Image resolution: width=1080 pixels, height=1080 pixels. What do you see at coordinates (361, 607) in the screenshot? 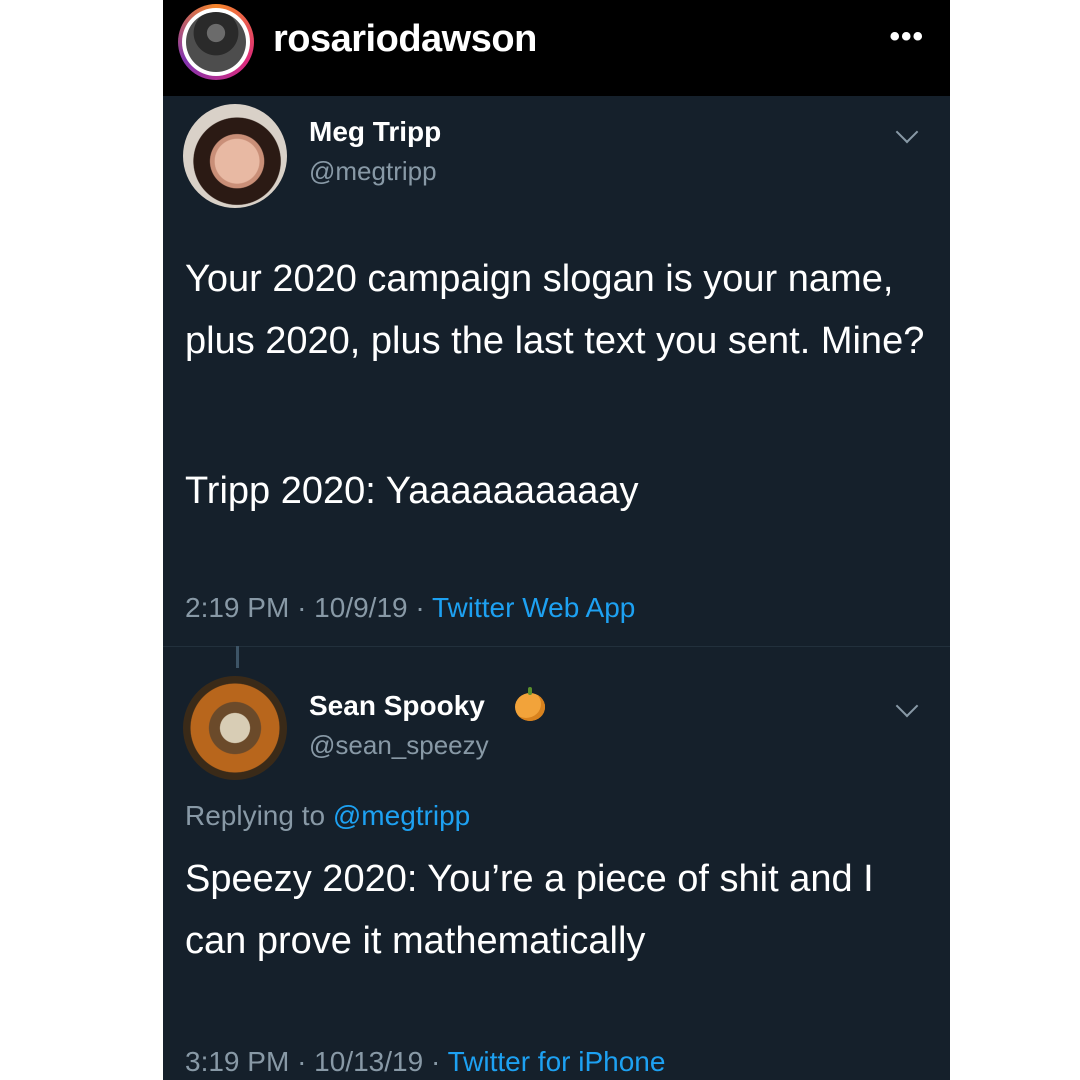
I see `tweet-date: 10/9/19` at bounding box center [361, 607].